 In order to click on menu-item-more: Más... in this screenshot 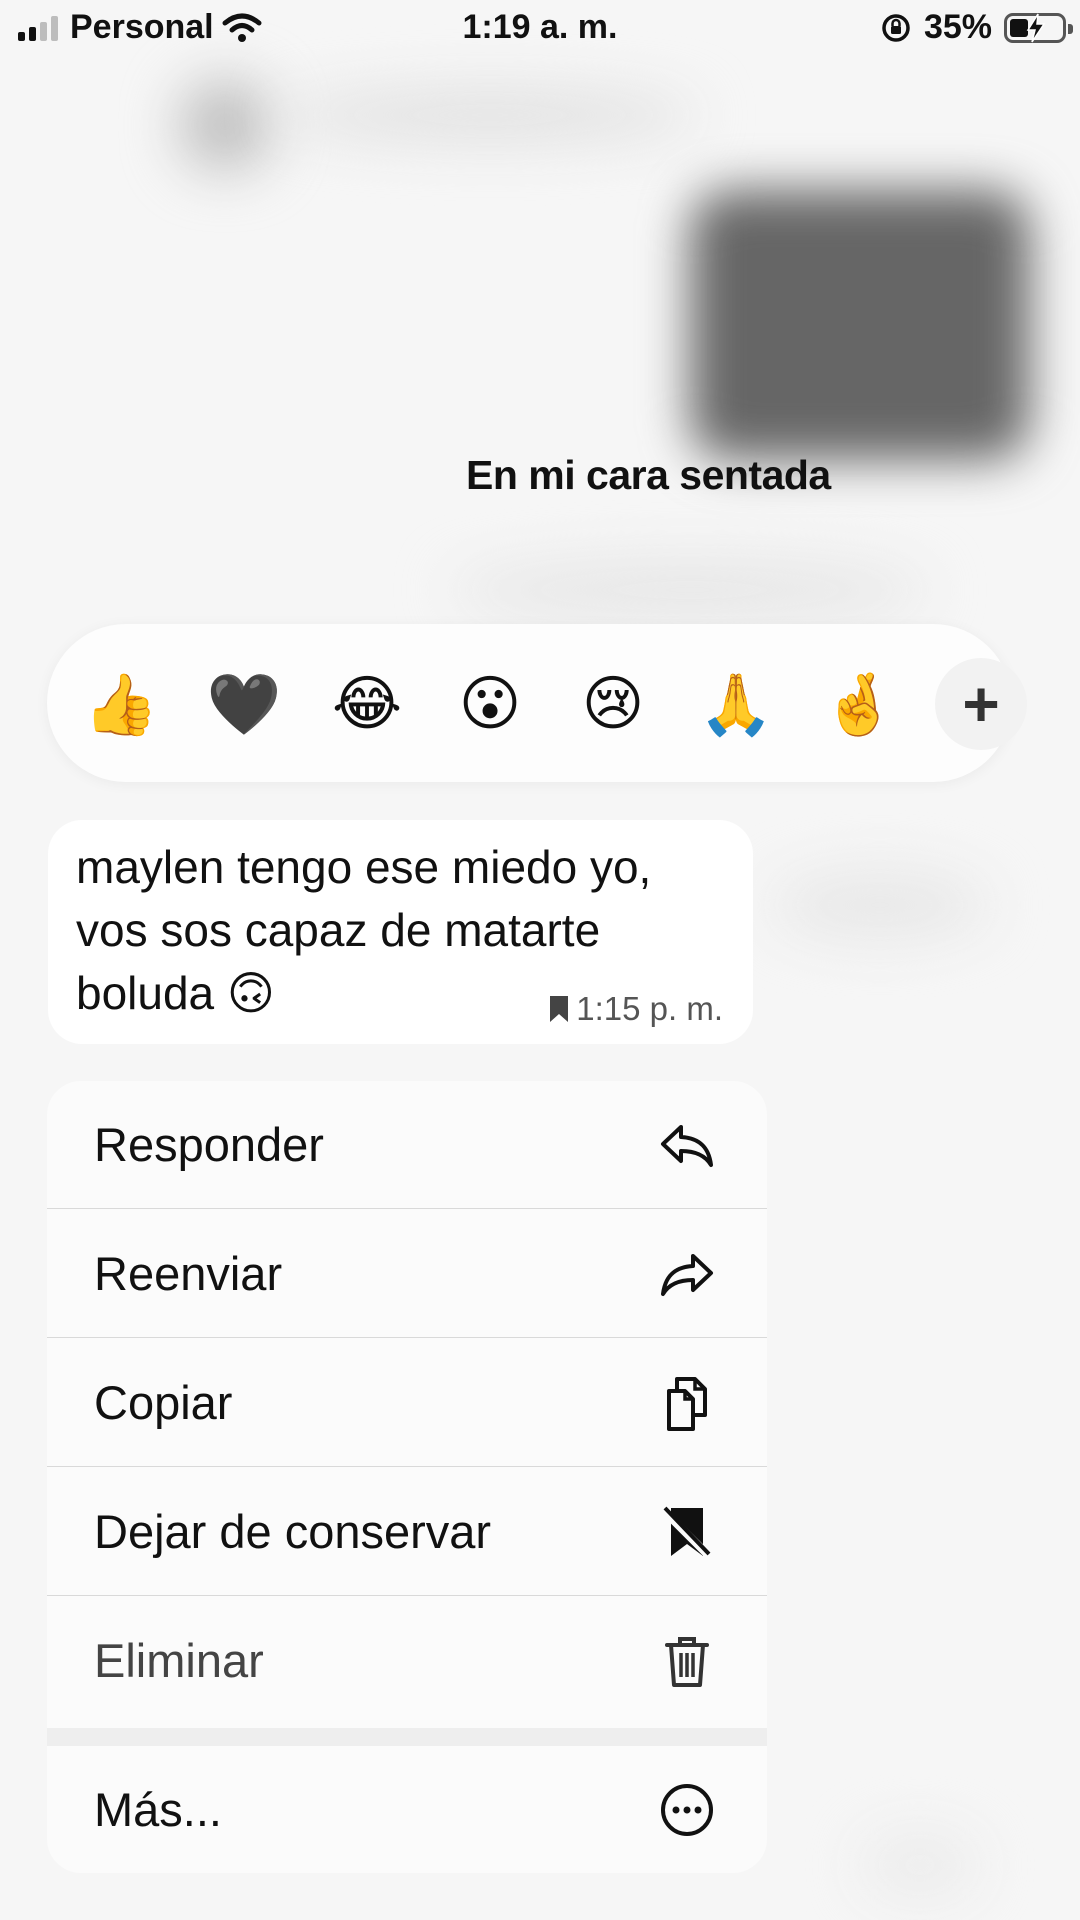, I will do `click(407, 1809)`.